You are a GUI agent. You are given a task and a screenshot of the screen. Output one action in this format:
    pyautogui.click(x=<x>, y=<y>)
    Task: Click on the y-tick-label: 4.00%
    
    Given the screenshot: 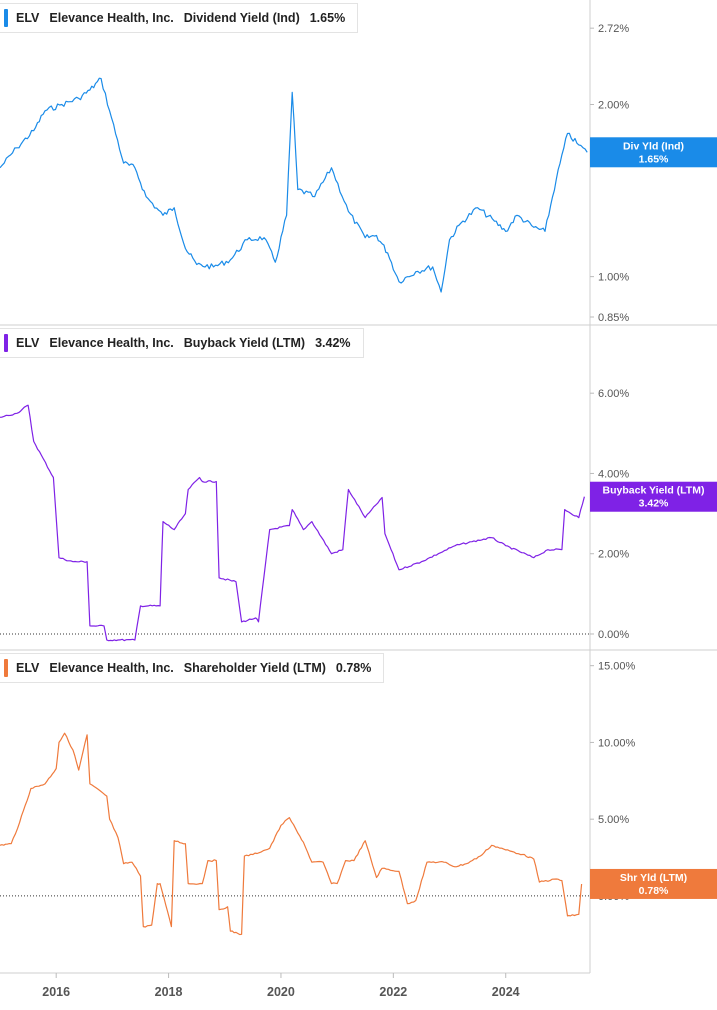 What is the action you would take?
    pyautogui.click(x=613, y=474)
    